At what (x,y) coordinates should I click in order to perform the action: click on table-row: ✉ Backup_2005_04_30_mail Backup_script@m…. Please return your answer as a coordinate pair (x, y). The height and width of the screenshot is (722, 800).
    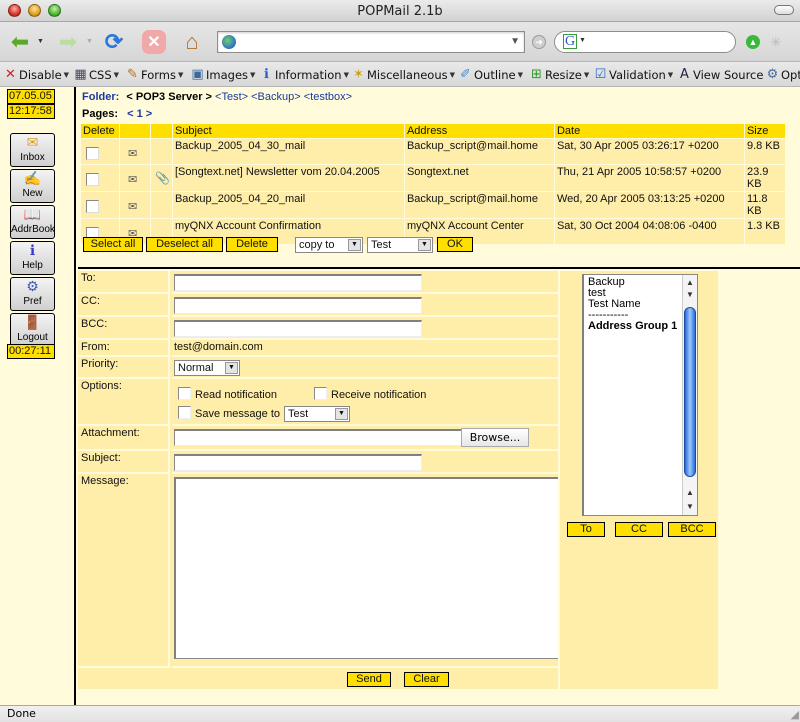
    Looking at the image, I should click on (433, 151).